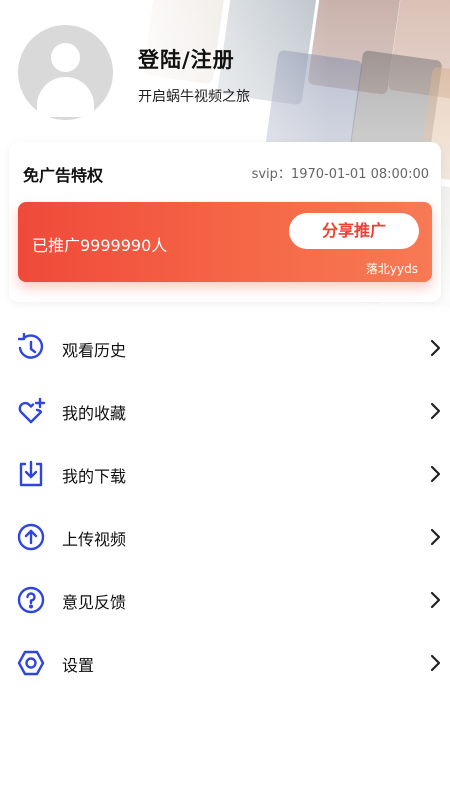 The height and width of the screenshot is (800, 450). What do you see at coordinates (100, 245) in the screenshot?
I see `promotion-count: 已推广9999990人` at bounding box center [100, 245].